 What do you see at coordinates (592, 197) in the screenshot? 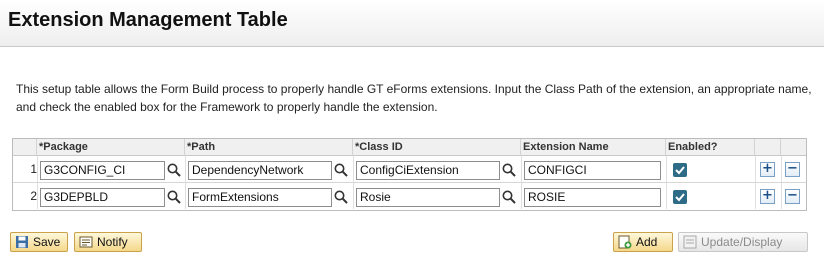
I see `extension-name-input: ROSIE` at bounding box center [592, 197].